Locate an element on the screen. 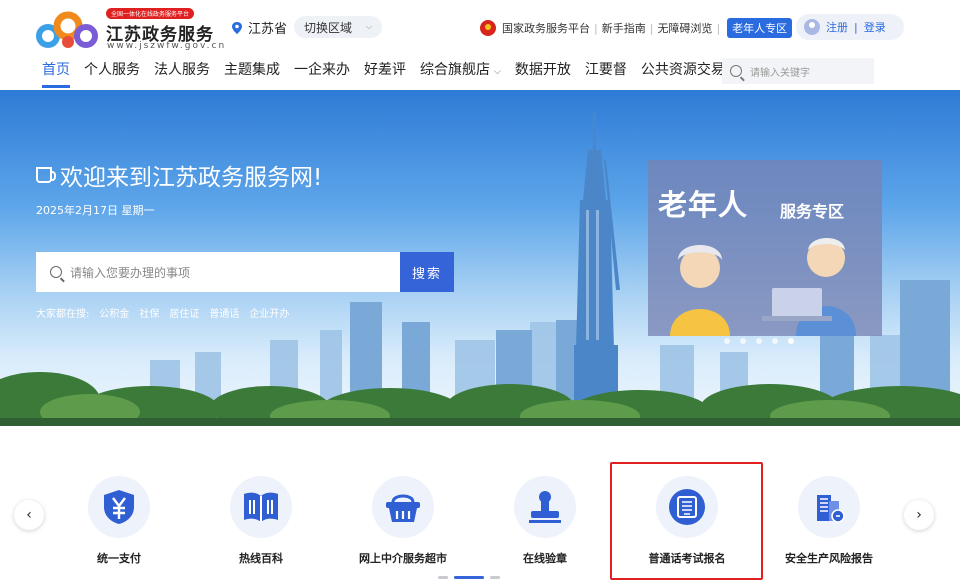 The width and height of the screenshot is (960, 586). hero-search-placeholder: 请输入您要办理的事项 is located at coordinates (130, 272).